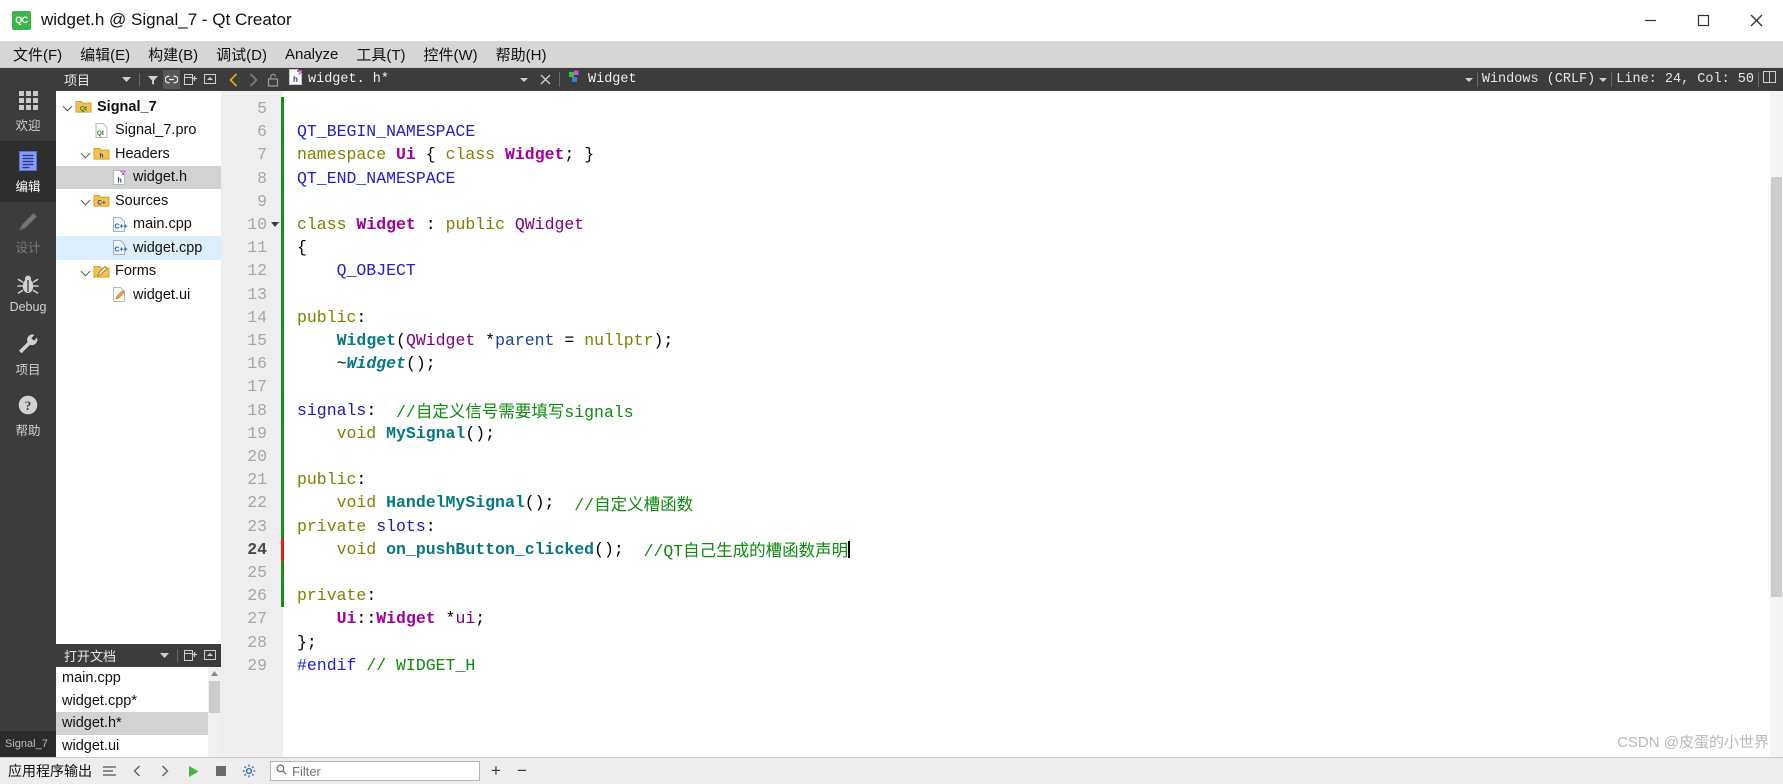  I want to click on scroll-up-arrow, so click(214, 673).